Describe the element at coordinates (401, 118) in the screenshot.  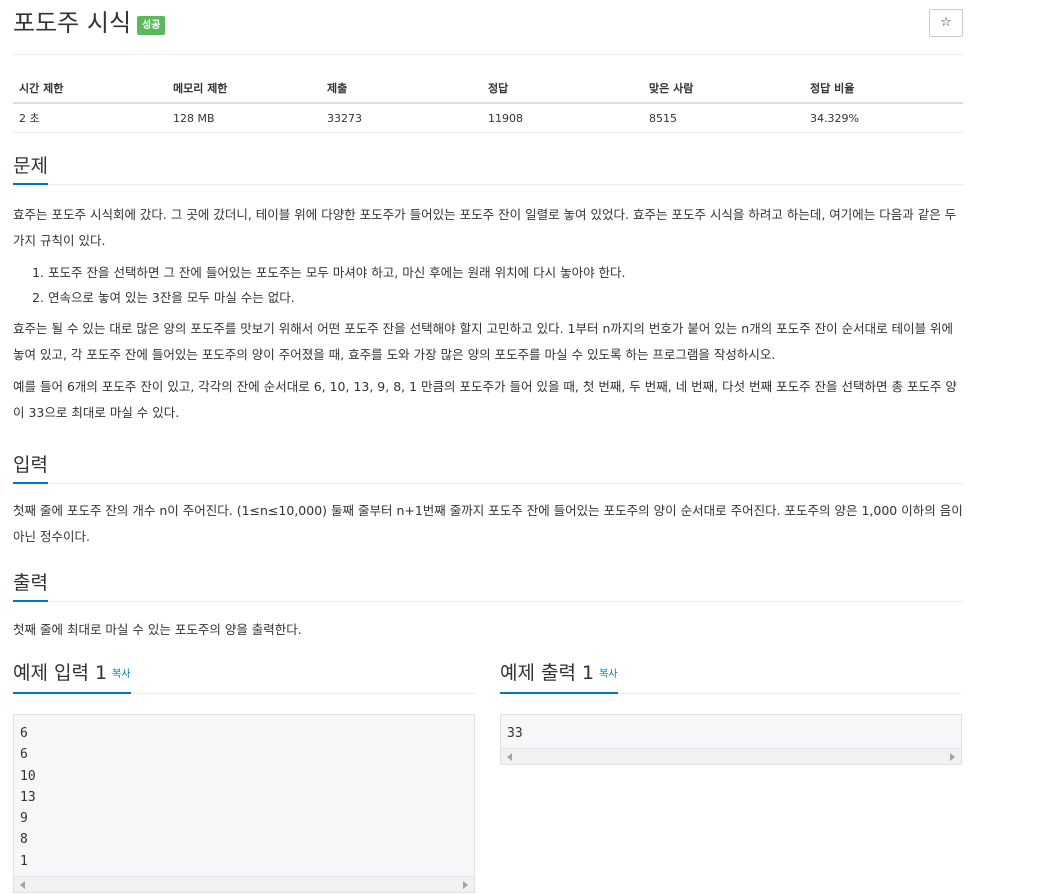
I see `value-submissions: 33273` at that location.